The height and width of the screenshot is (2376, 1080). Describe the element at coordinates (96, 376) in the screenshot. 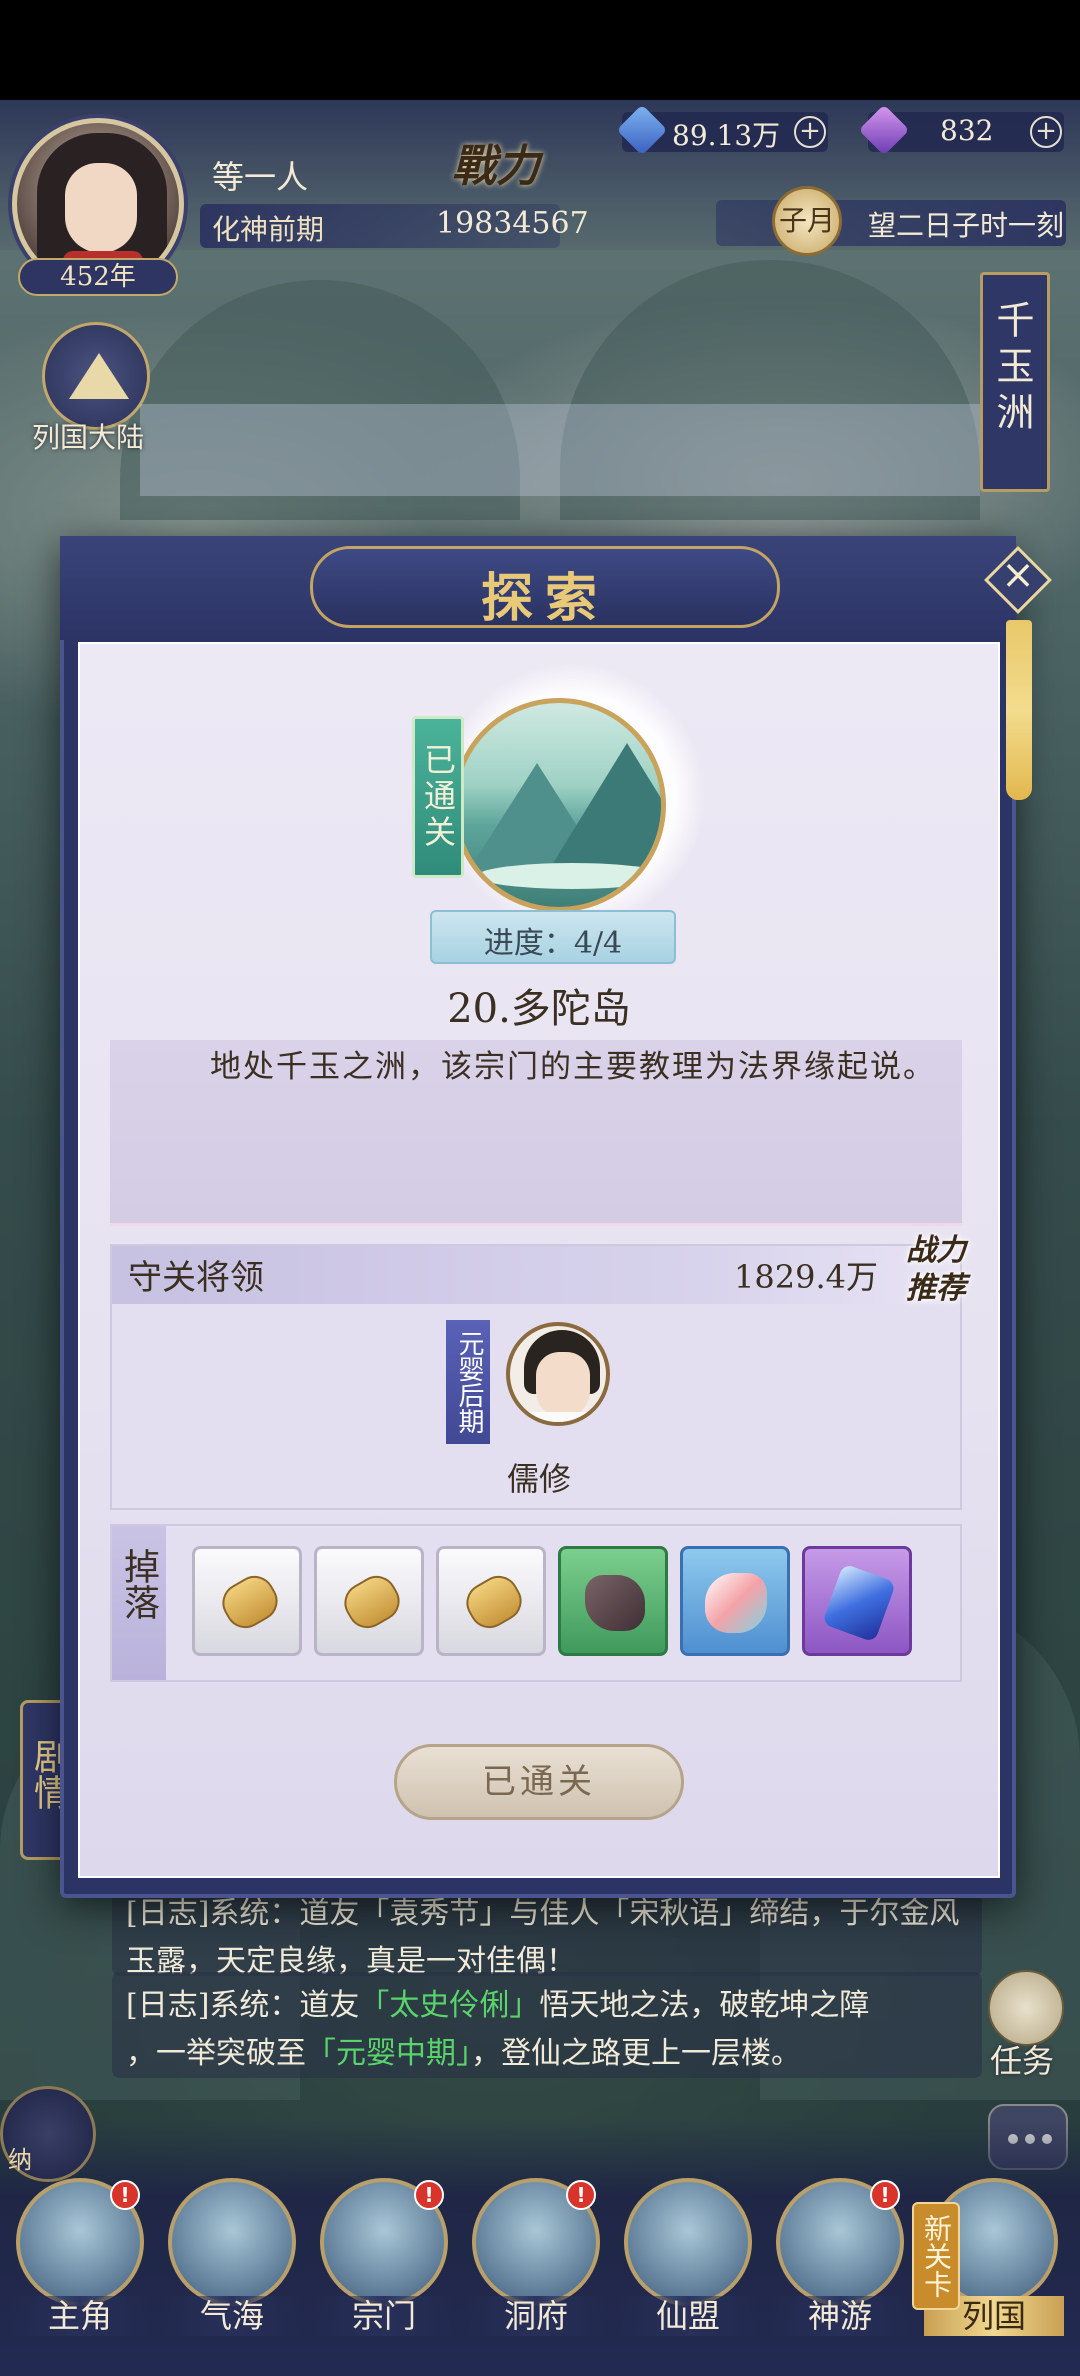

I see `continent-map-icon` at that location.